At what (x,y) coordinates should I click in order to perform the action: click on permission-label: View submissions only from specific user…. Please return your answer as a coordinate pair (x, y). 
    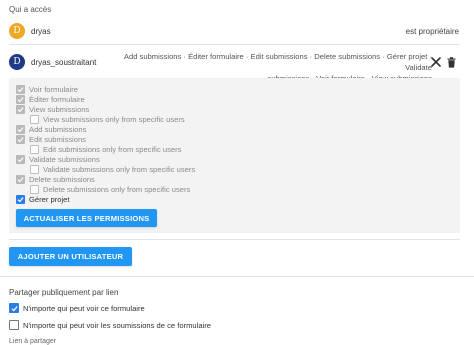
    Looking at the image, I should click on (114, 119).